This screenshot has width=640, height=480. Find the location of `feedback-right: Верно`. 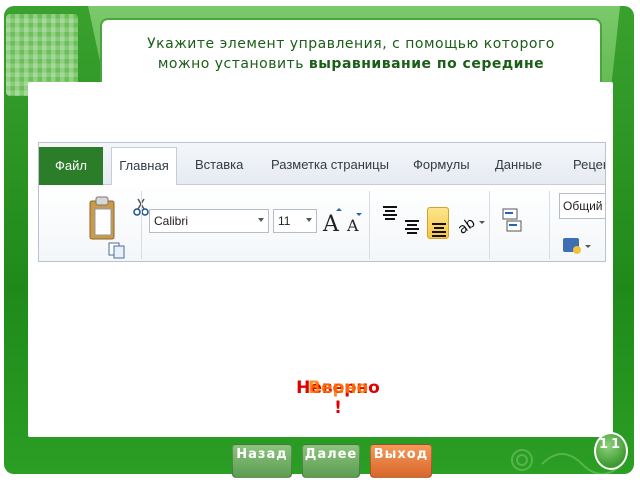

feedback-right: Верно is located at coordinates (338, 388).